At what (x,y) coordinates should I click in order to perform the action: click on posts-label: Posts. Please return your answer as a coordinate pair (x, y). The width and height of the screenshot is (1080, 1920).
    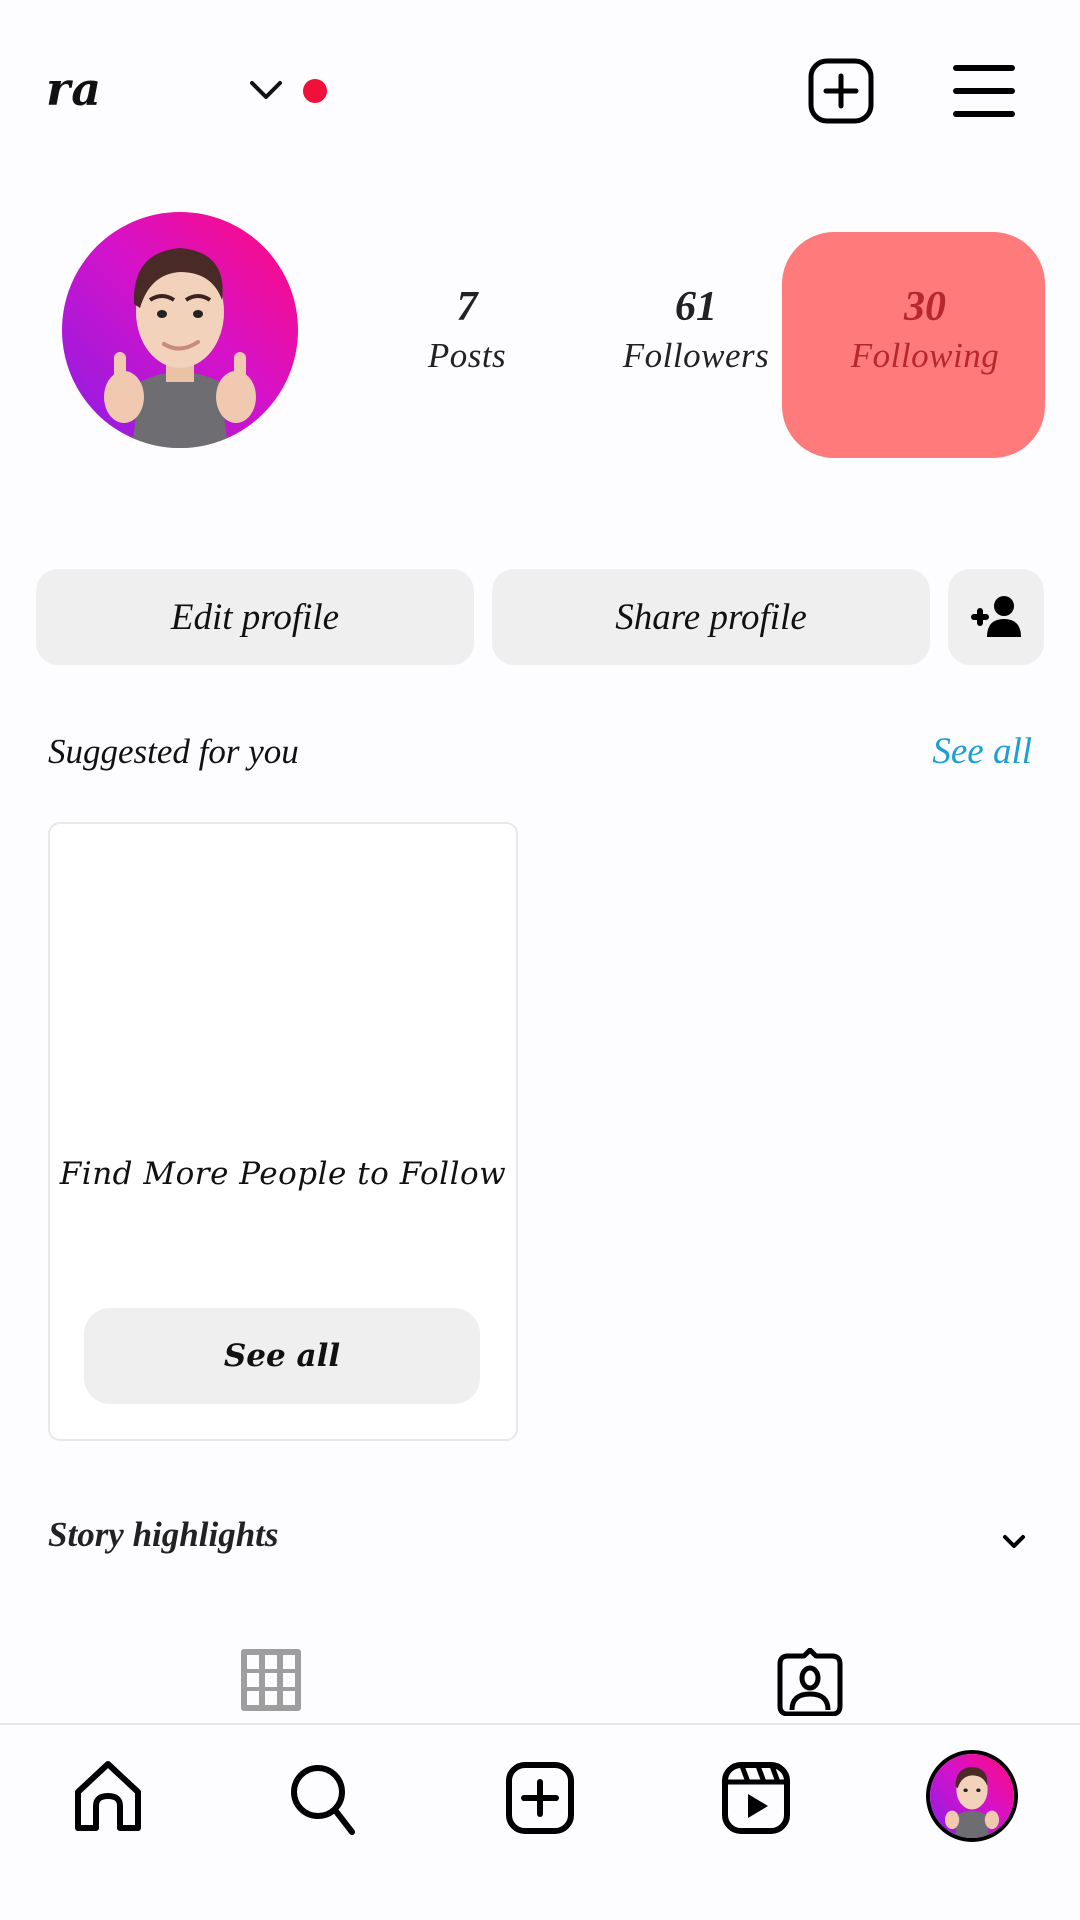
    Looking at the image, I should click on (467, 355).